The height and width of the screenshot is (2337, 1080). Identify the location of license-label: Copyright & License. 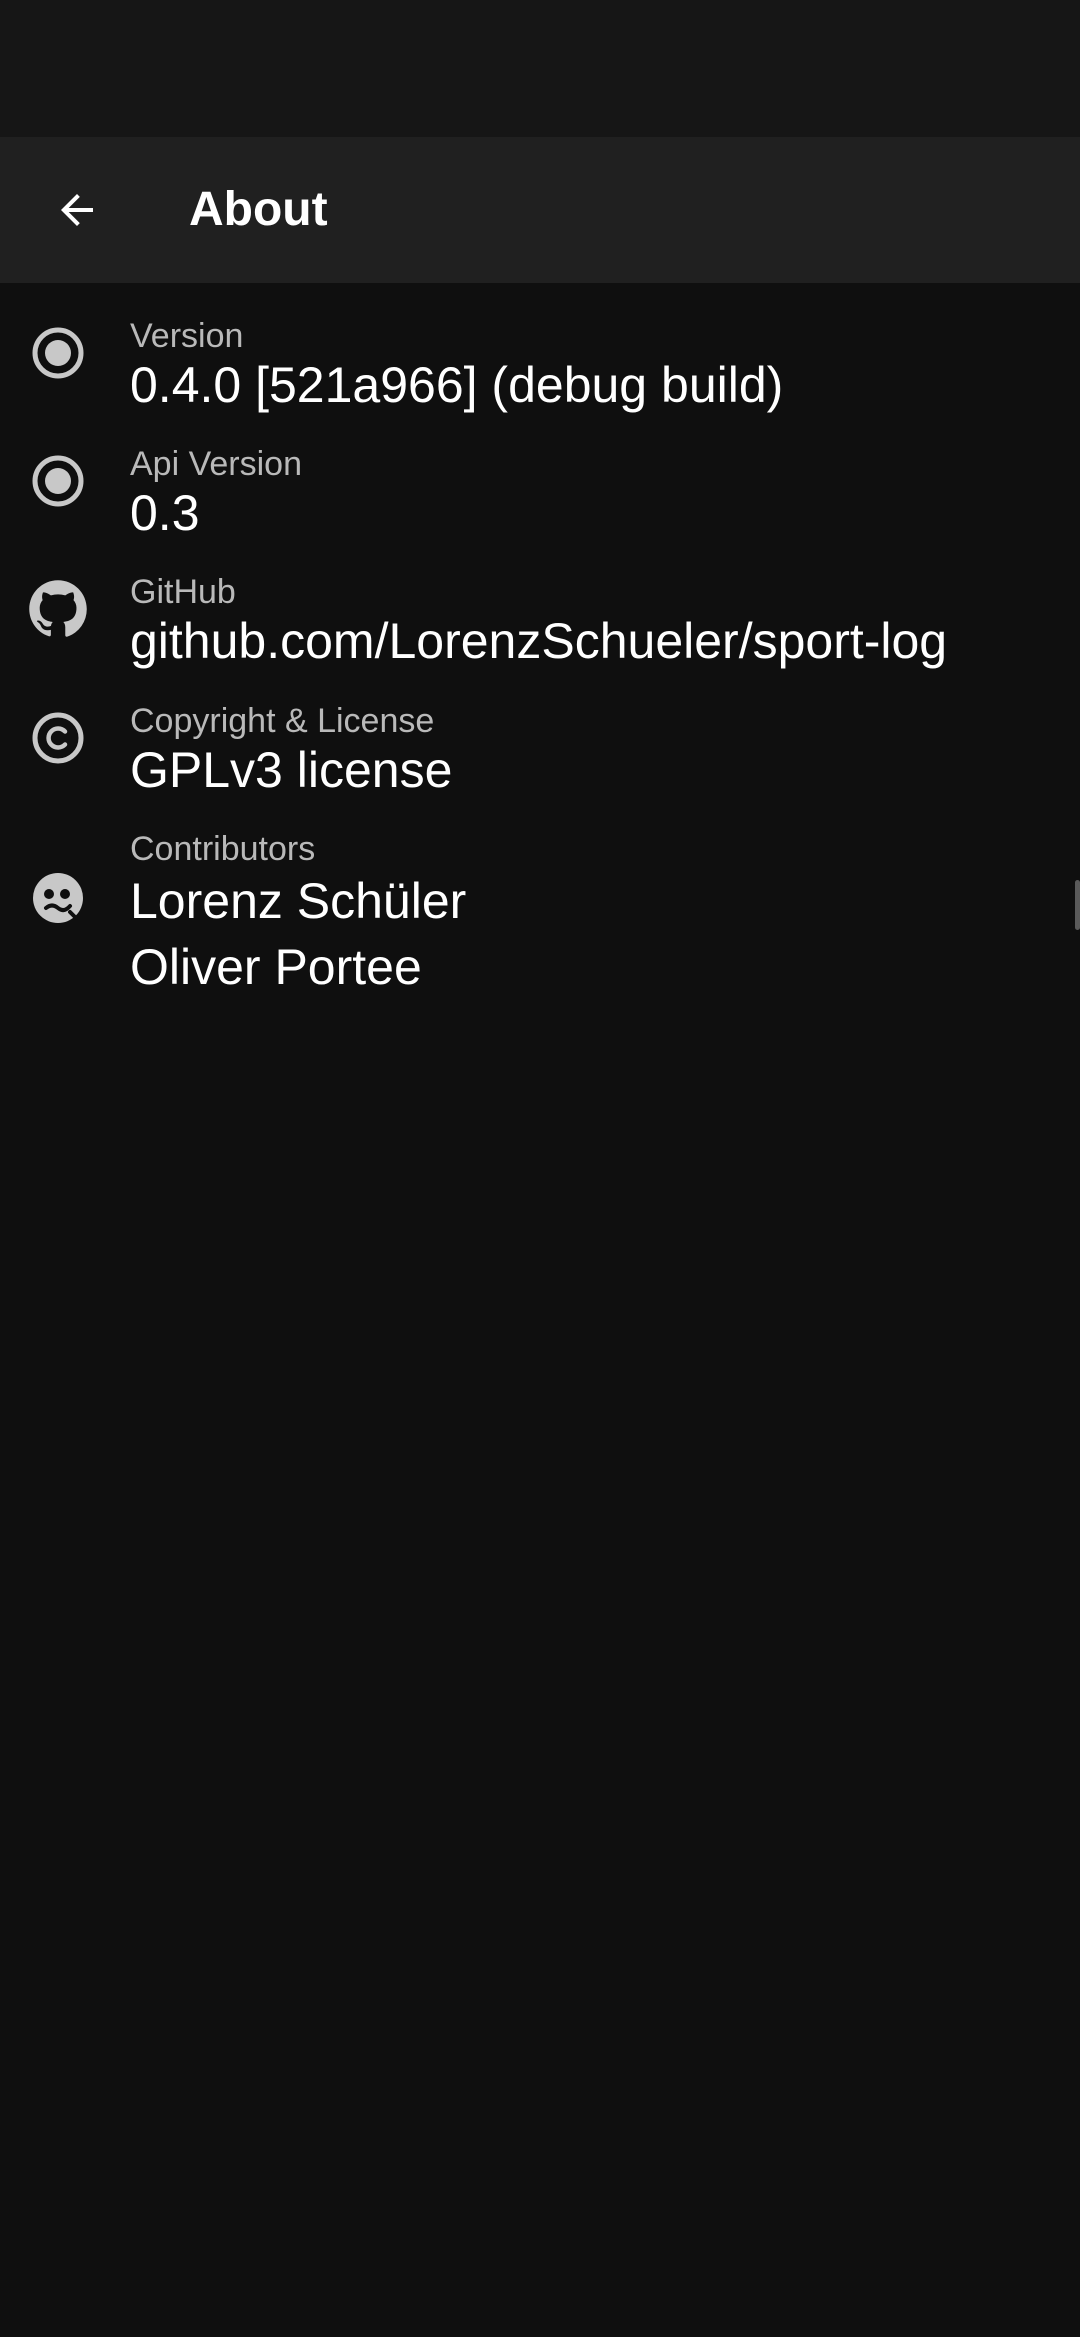
(282, 721).